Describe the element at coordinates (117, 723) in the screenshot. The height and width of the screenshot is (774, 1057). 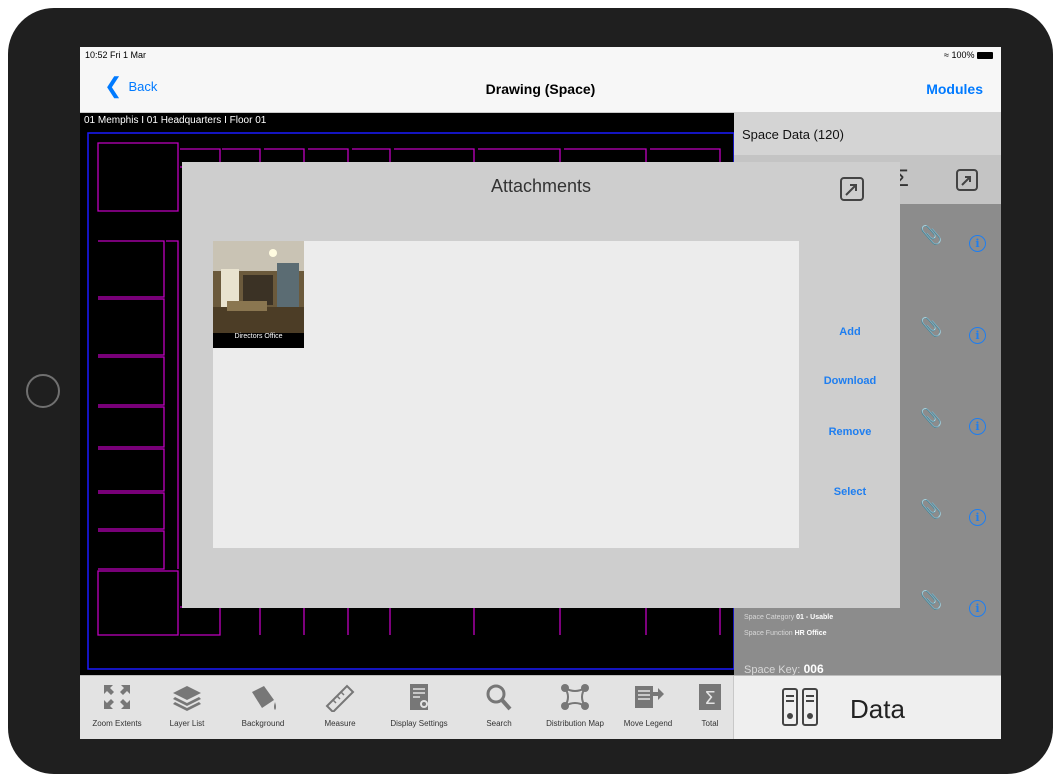
I see `tool-label: Zoom Extents` at that location.